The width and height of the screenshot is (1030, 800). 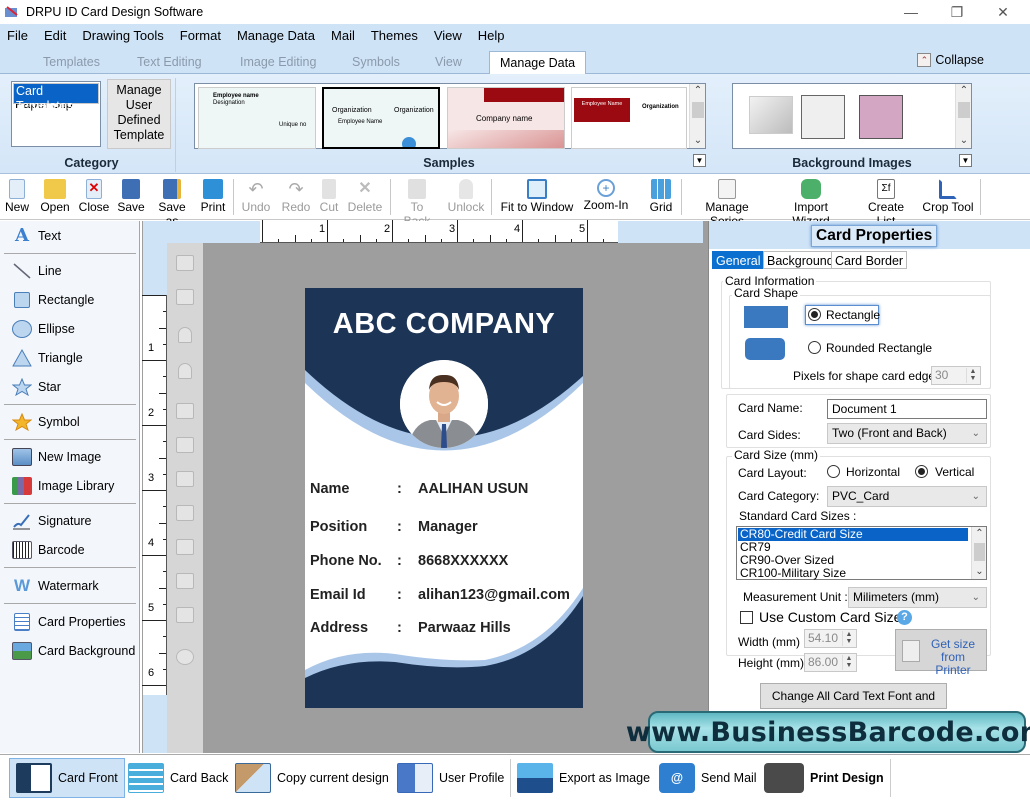 I want to click on scroll-up-icon: ⌃, so click(x=964, y=91).